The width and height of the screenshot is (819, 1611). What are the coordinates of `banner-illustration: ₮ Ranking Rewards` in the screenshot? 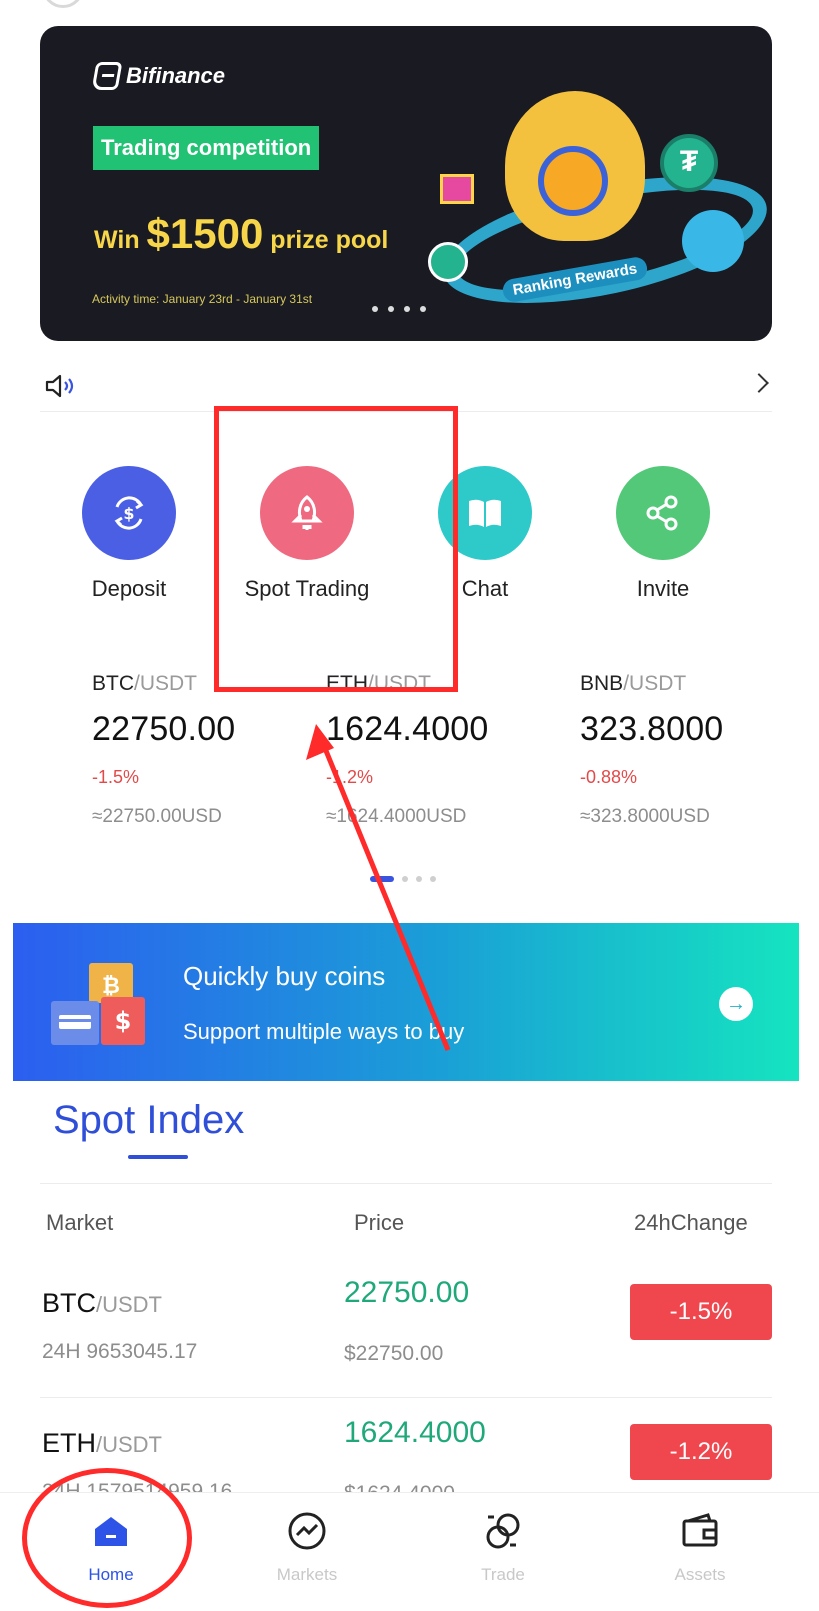 It's located at (596, 188).